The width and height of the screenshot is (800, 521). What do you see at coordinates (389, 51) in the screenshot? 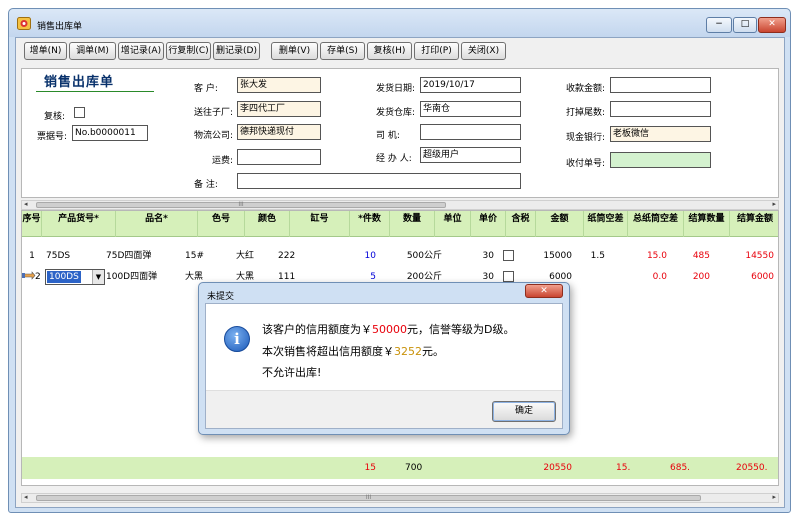
I see `review-button: 复核(H)` at bounding box center [389, 51].